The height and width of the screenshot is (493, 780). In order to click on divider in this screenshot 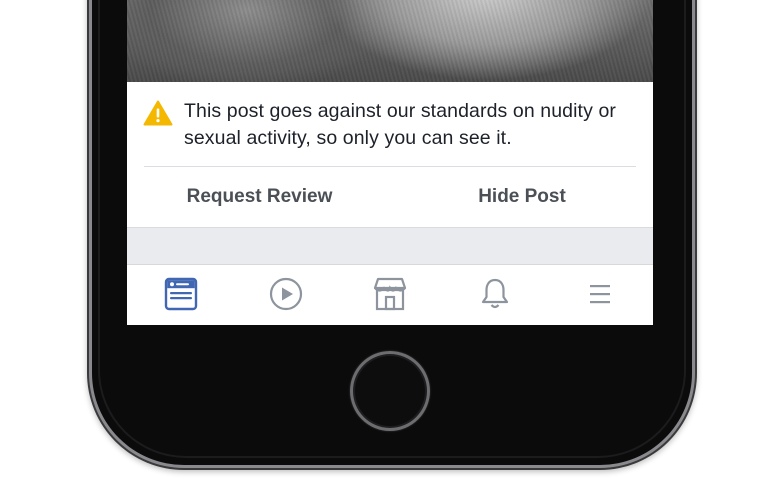, I will do `click(390, 166)`.